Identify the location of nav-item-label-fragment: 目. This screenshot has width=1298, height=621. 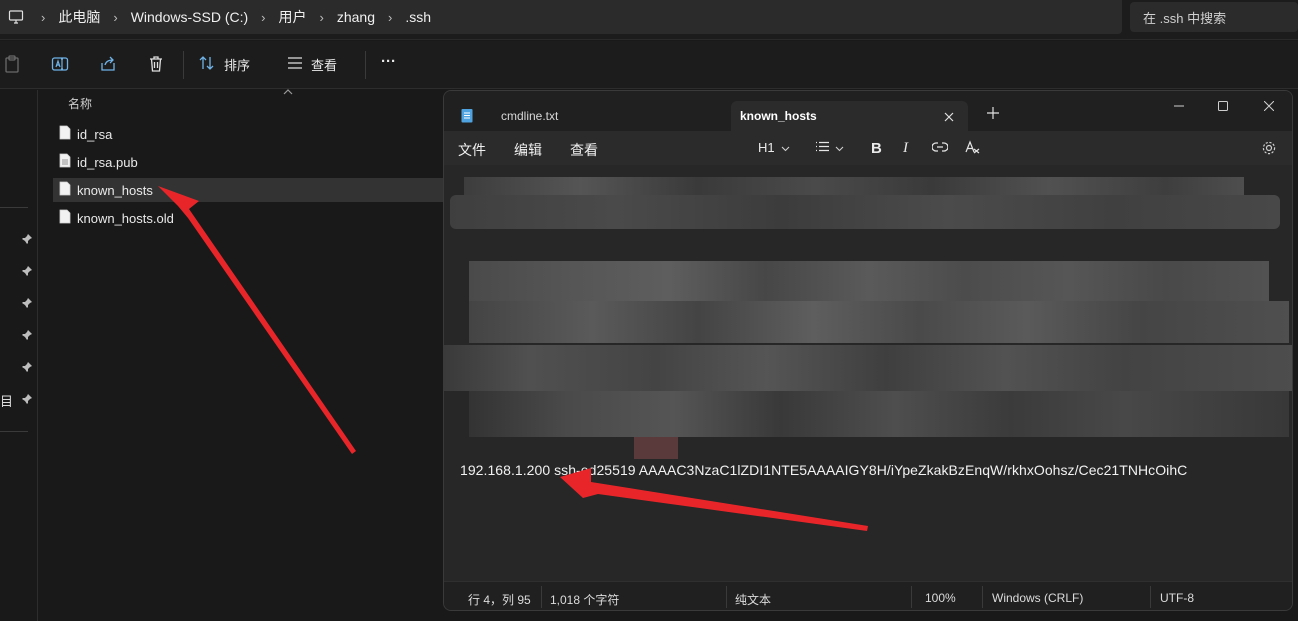
(6, 400).